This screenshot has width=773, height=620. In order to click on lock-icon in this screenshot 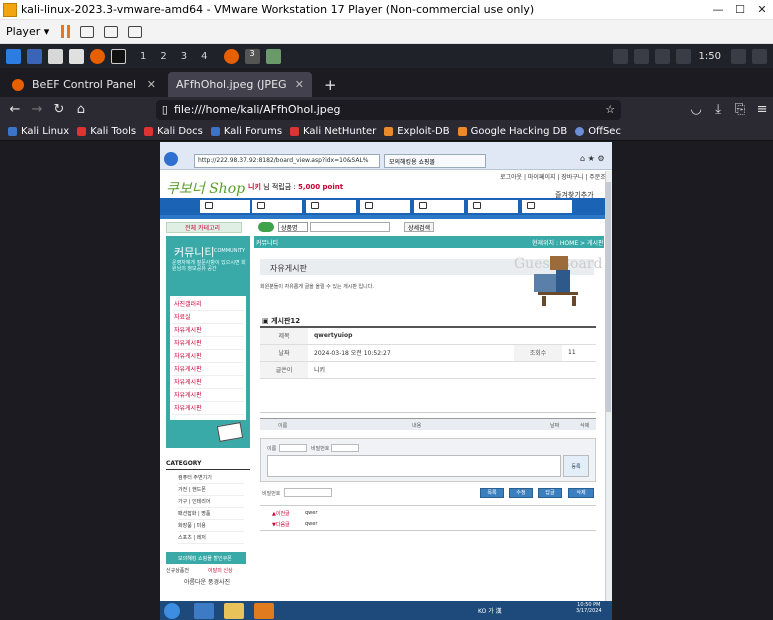, I will do `click(738, 56)`.